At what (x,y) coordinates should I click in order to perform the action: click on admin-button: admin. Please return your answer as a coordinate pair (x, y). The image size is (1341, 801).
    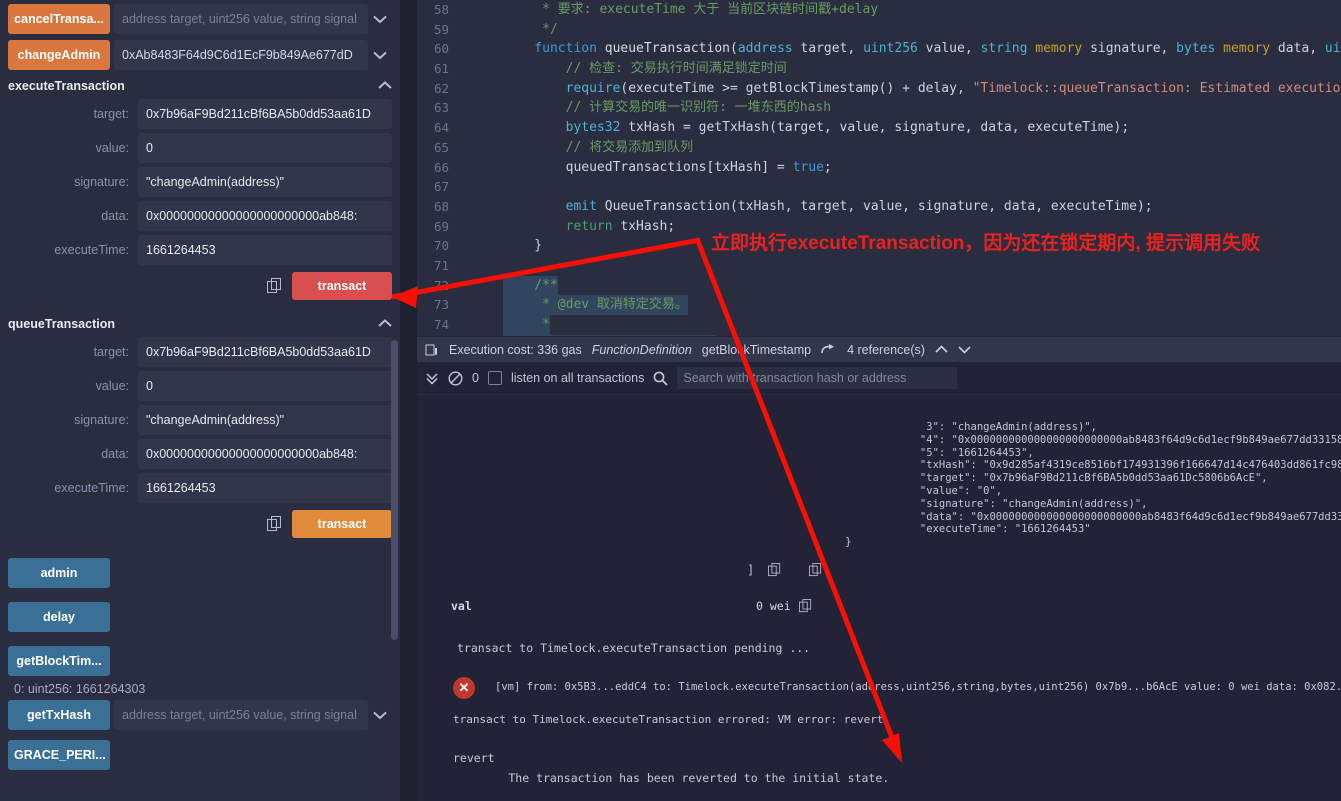
    Looking at the image, I should click on (59, 573).